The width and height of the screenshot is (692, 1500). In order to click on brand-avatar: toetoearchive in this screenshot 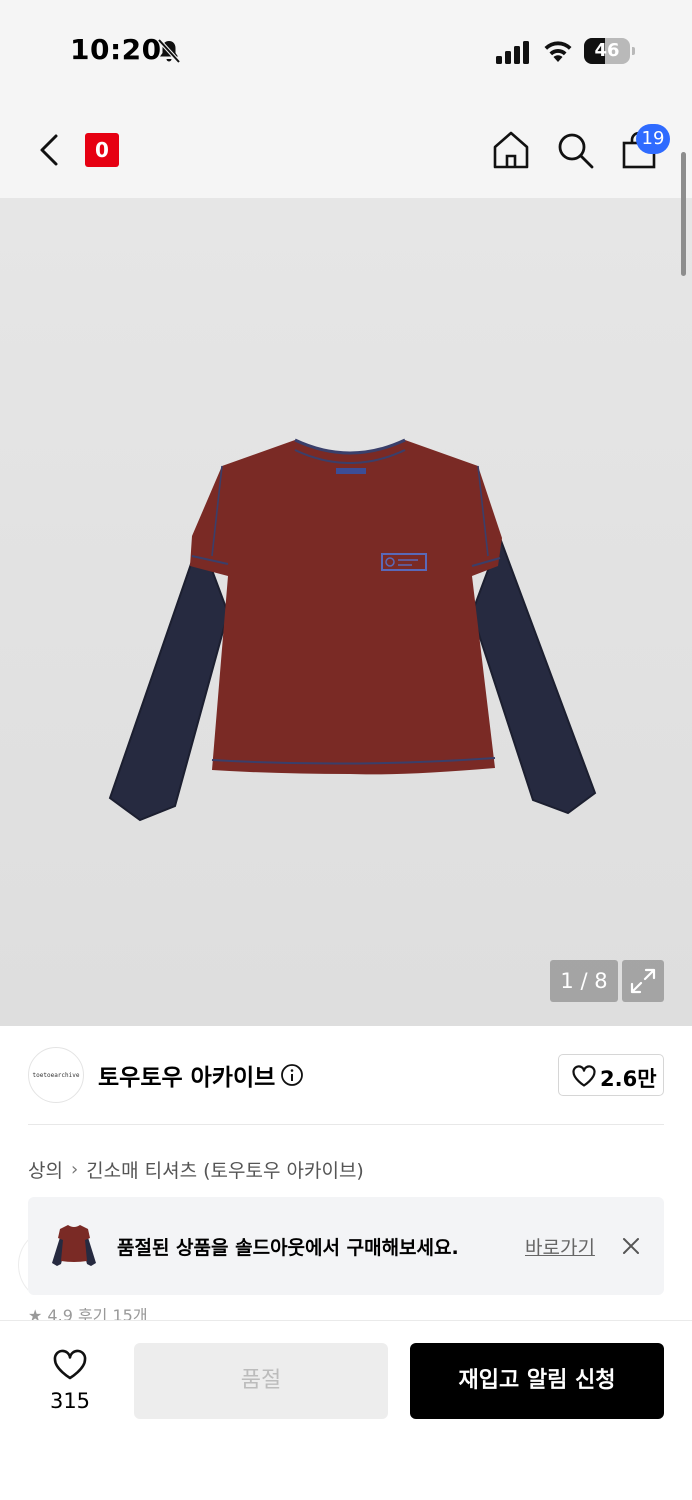, I will do `click(56, 1075)`.